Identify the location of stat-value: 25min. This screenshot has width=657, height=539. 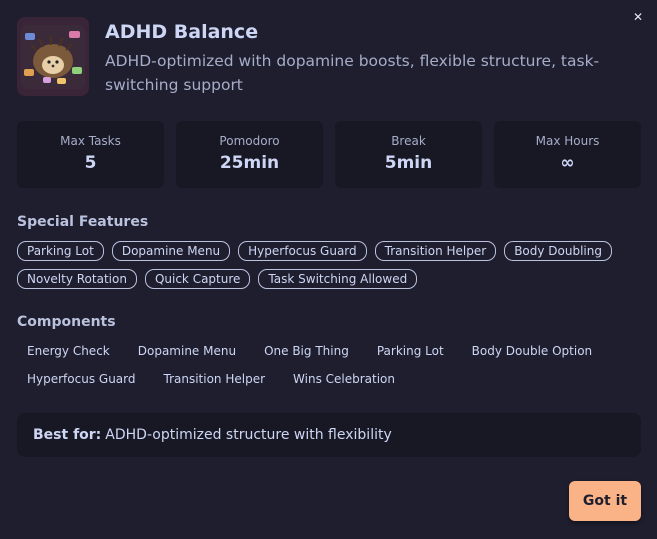
(249, 162).